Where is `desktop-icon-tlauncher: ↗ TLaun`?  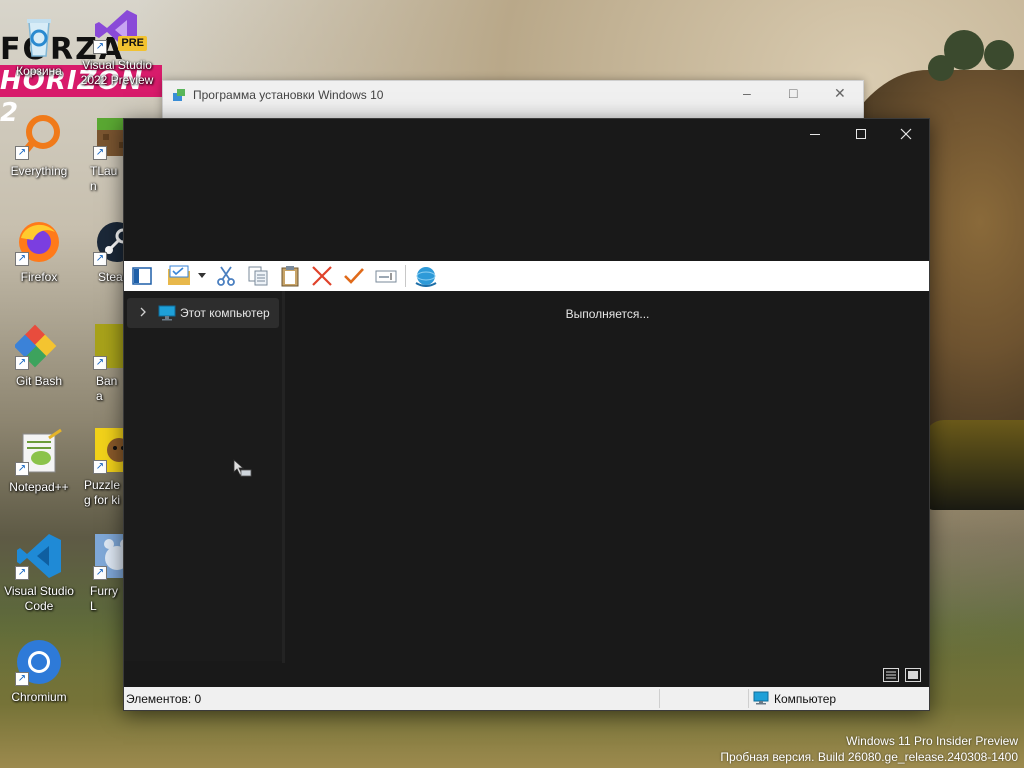 desktop-icon-tlauncher: ↗ TLaun is located at coordinates (101, 153).